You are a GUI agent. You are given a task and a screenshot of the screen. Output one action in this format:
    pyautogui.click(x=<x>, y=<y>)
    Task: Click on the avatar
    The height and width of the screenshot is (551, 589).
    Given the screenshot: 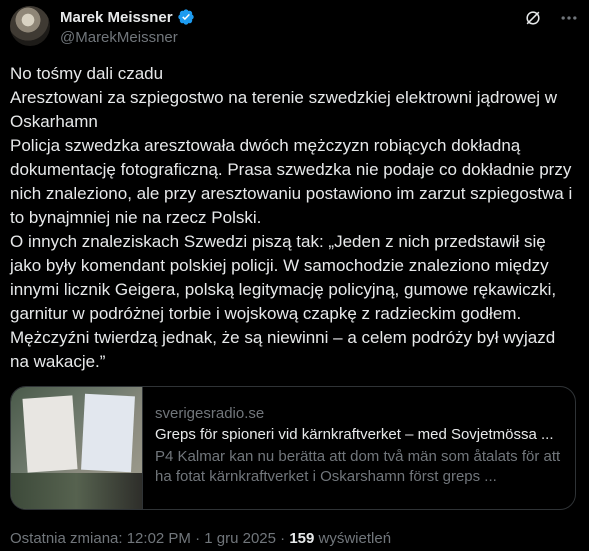 What is the action you would take?
    pyautogui.click(x=30, y=26)
    